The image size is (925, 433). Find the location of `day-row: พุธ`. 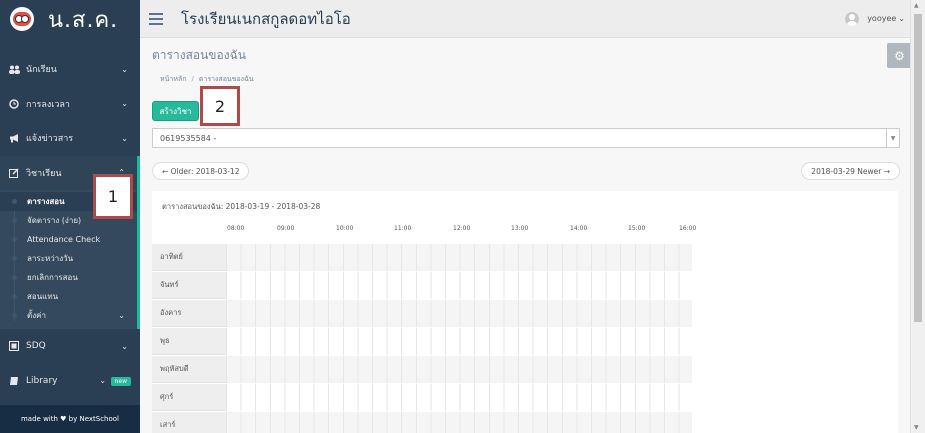

day-row: พุธ is located at coordinates (422, 342).